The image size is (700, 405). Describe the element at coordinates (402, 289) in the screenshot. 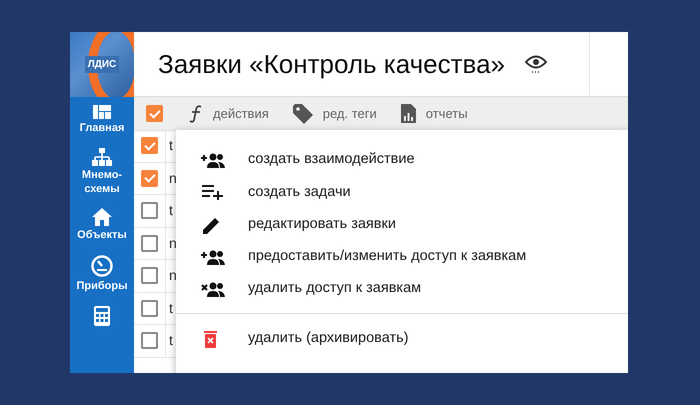

I see `menu-item: удалить доступ к заявкам` at that location.